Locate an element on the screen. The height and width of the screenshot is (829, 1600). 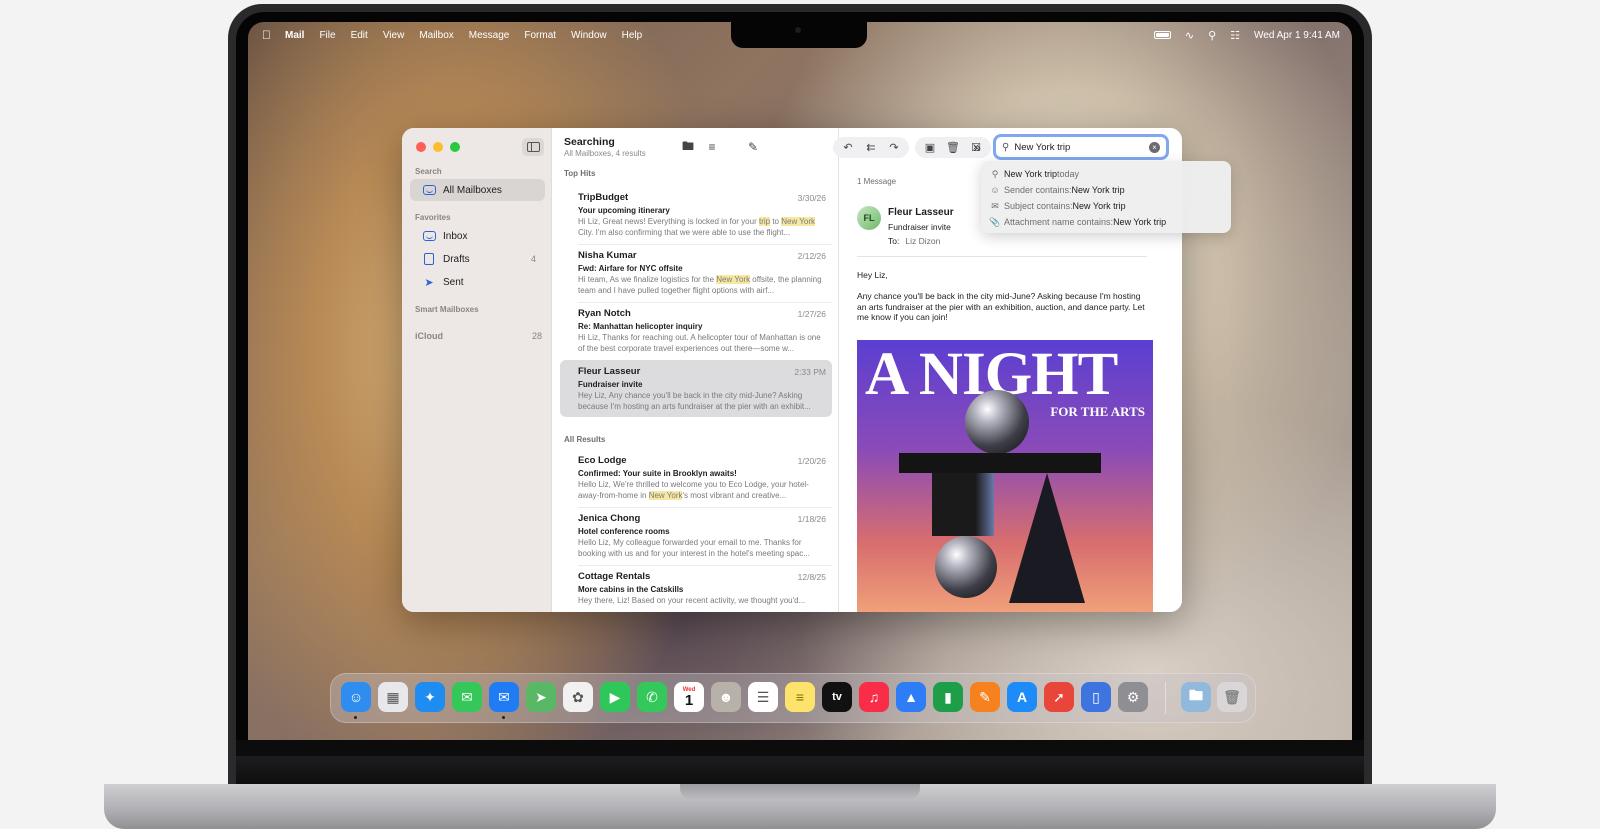
message-sender: Eco Lodge is located at coordinates (602, 460).